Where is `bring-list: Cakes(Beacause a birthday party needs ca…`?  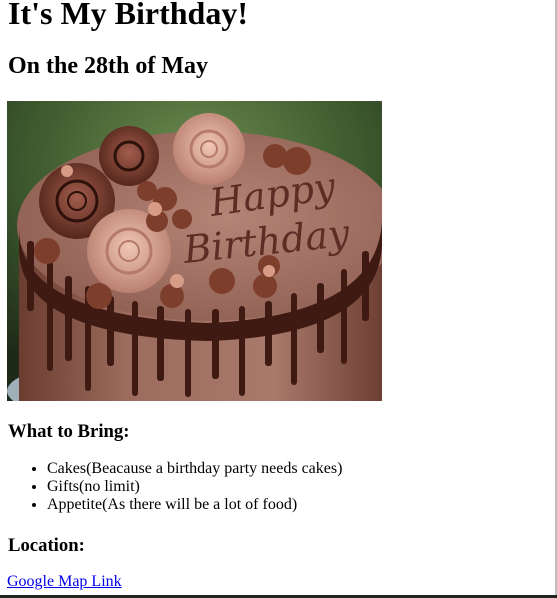
bring-list: Cakes(Beacause a birthday party needs ca… is located at coordinates (174, 487).